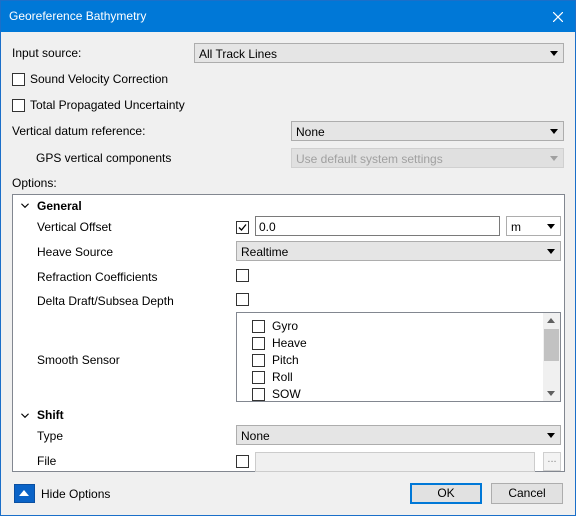 The height and width of the screenshot is (516, 576). Describe the element at coordinates (79, 131) in the screenshot. I see `vertical-datum-label: Vertical datum reference:` at that location.